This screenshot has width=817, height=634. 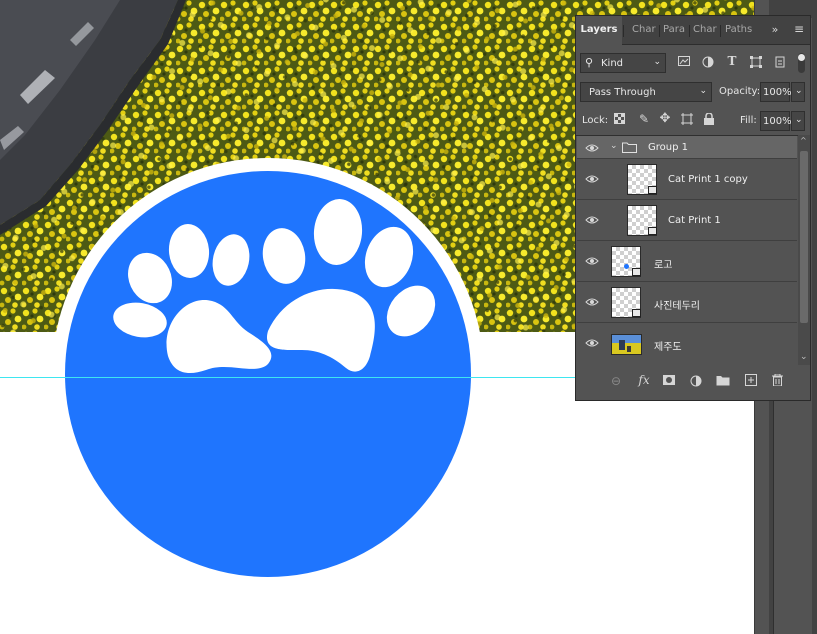 I want to click on adjustment-filter-icon, so click(x=708, y=62).